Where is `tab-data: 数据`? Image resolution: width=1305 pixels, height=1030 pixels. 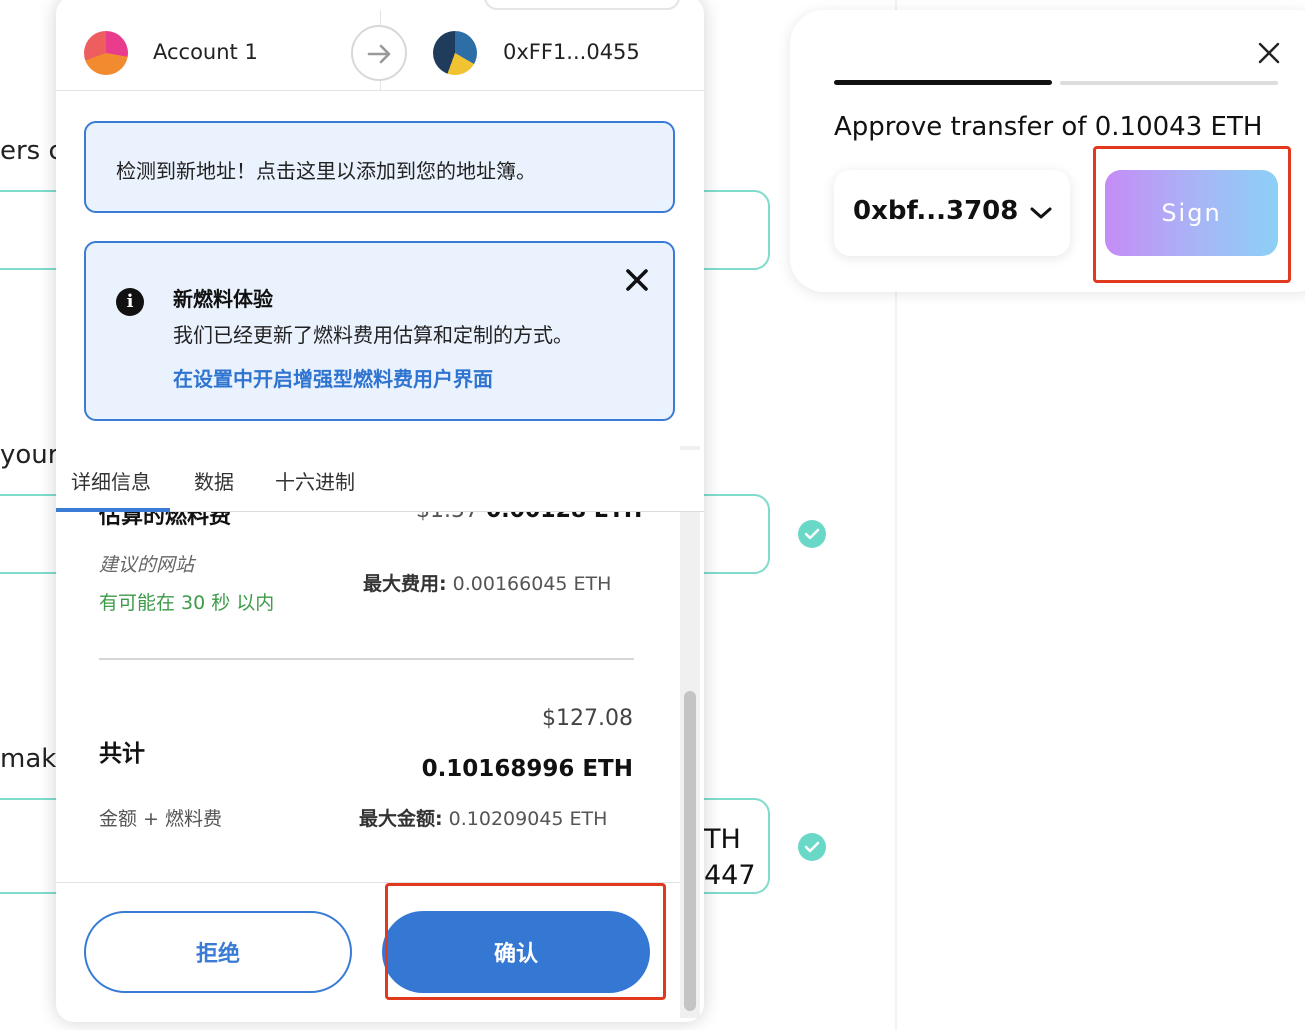
tab-data: 数据 is located at coordinates (214, 480).